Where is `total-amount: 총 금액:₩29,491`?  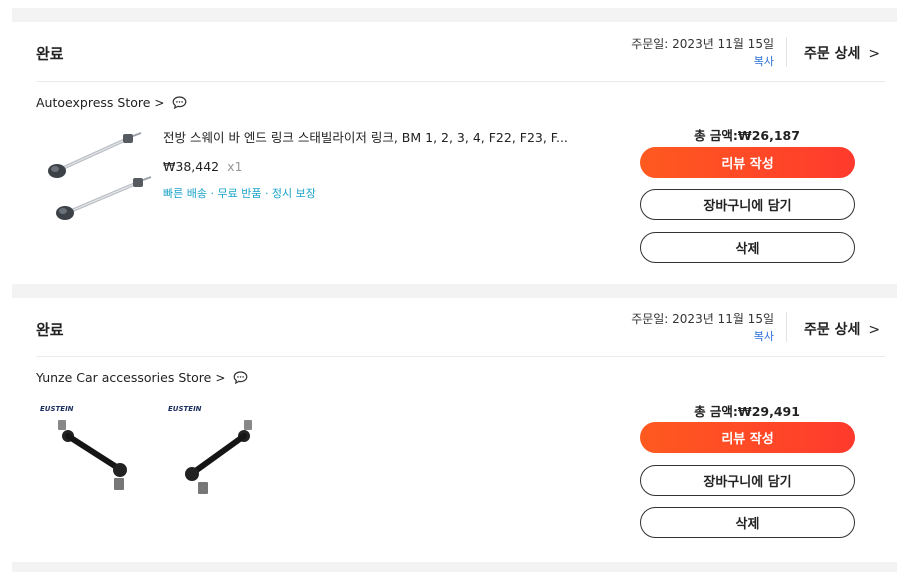 total-amount: 총 금액:₩29,491 is located at coordinates (747, 411).